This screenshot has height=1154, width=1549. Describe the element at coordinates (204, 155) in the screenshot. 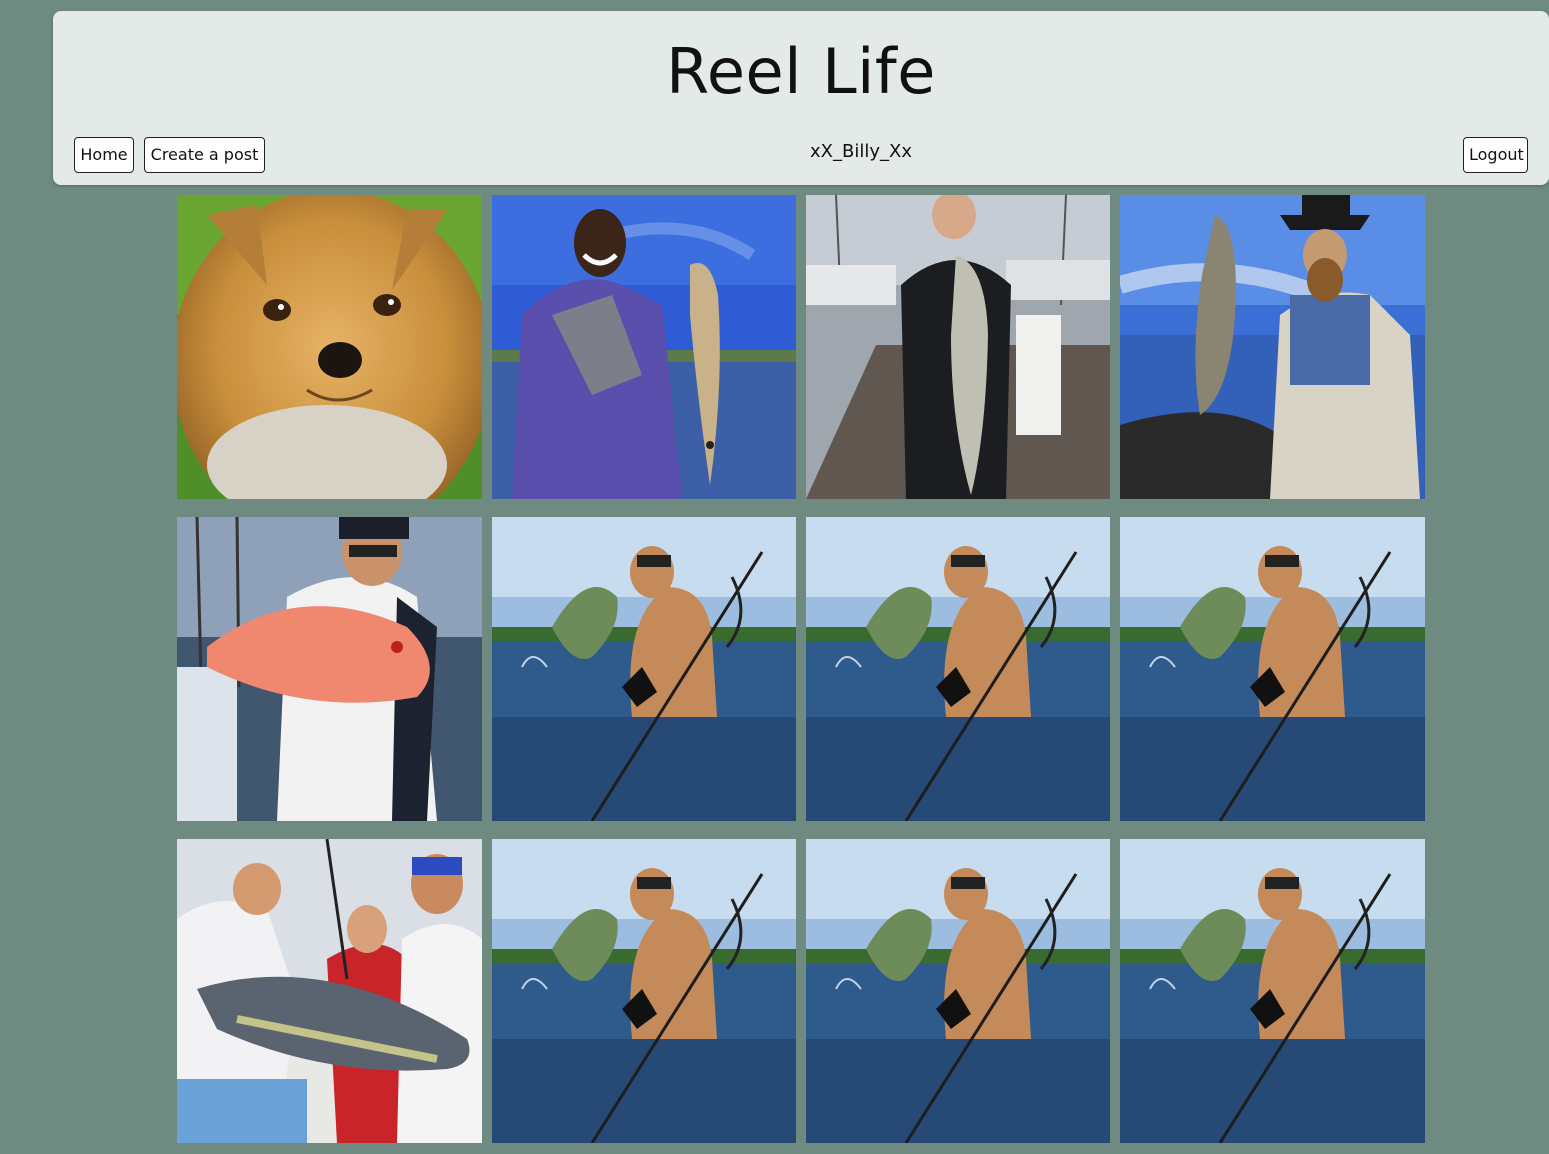

I see `create-post-button: Create a post` at that location.